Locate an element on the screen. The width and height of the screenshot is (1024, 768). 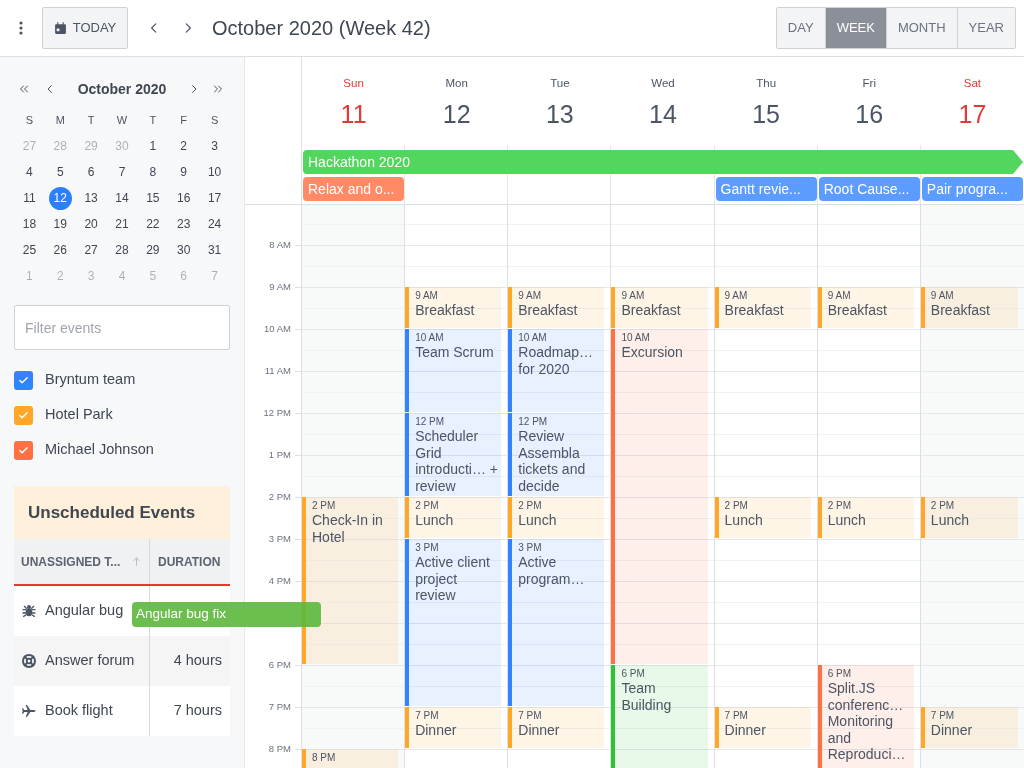
task-name: Answer forum is located at coordinates (90, 661).